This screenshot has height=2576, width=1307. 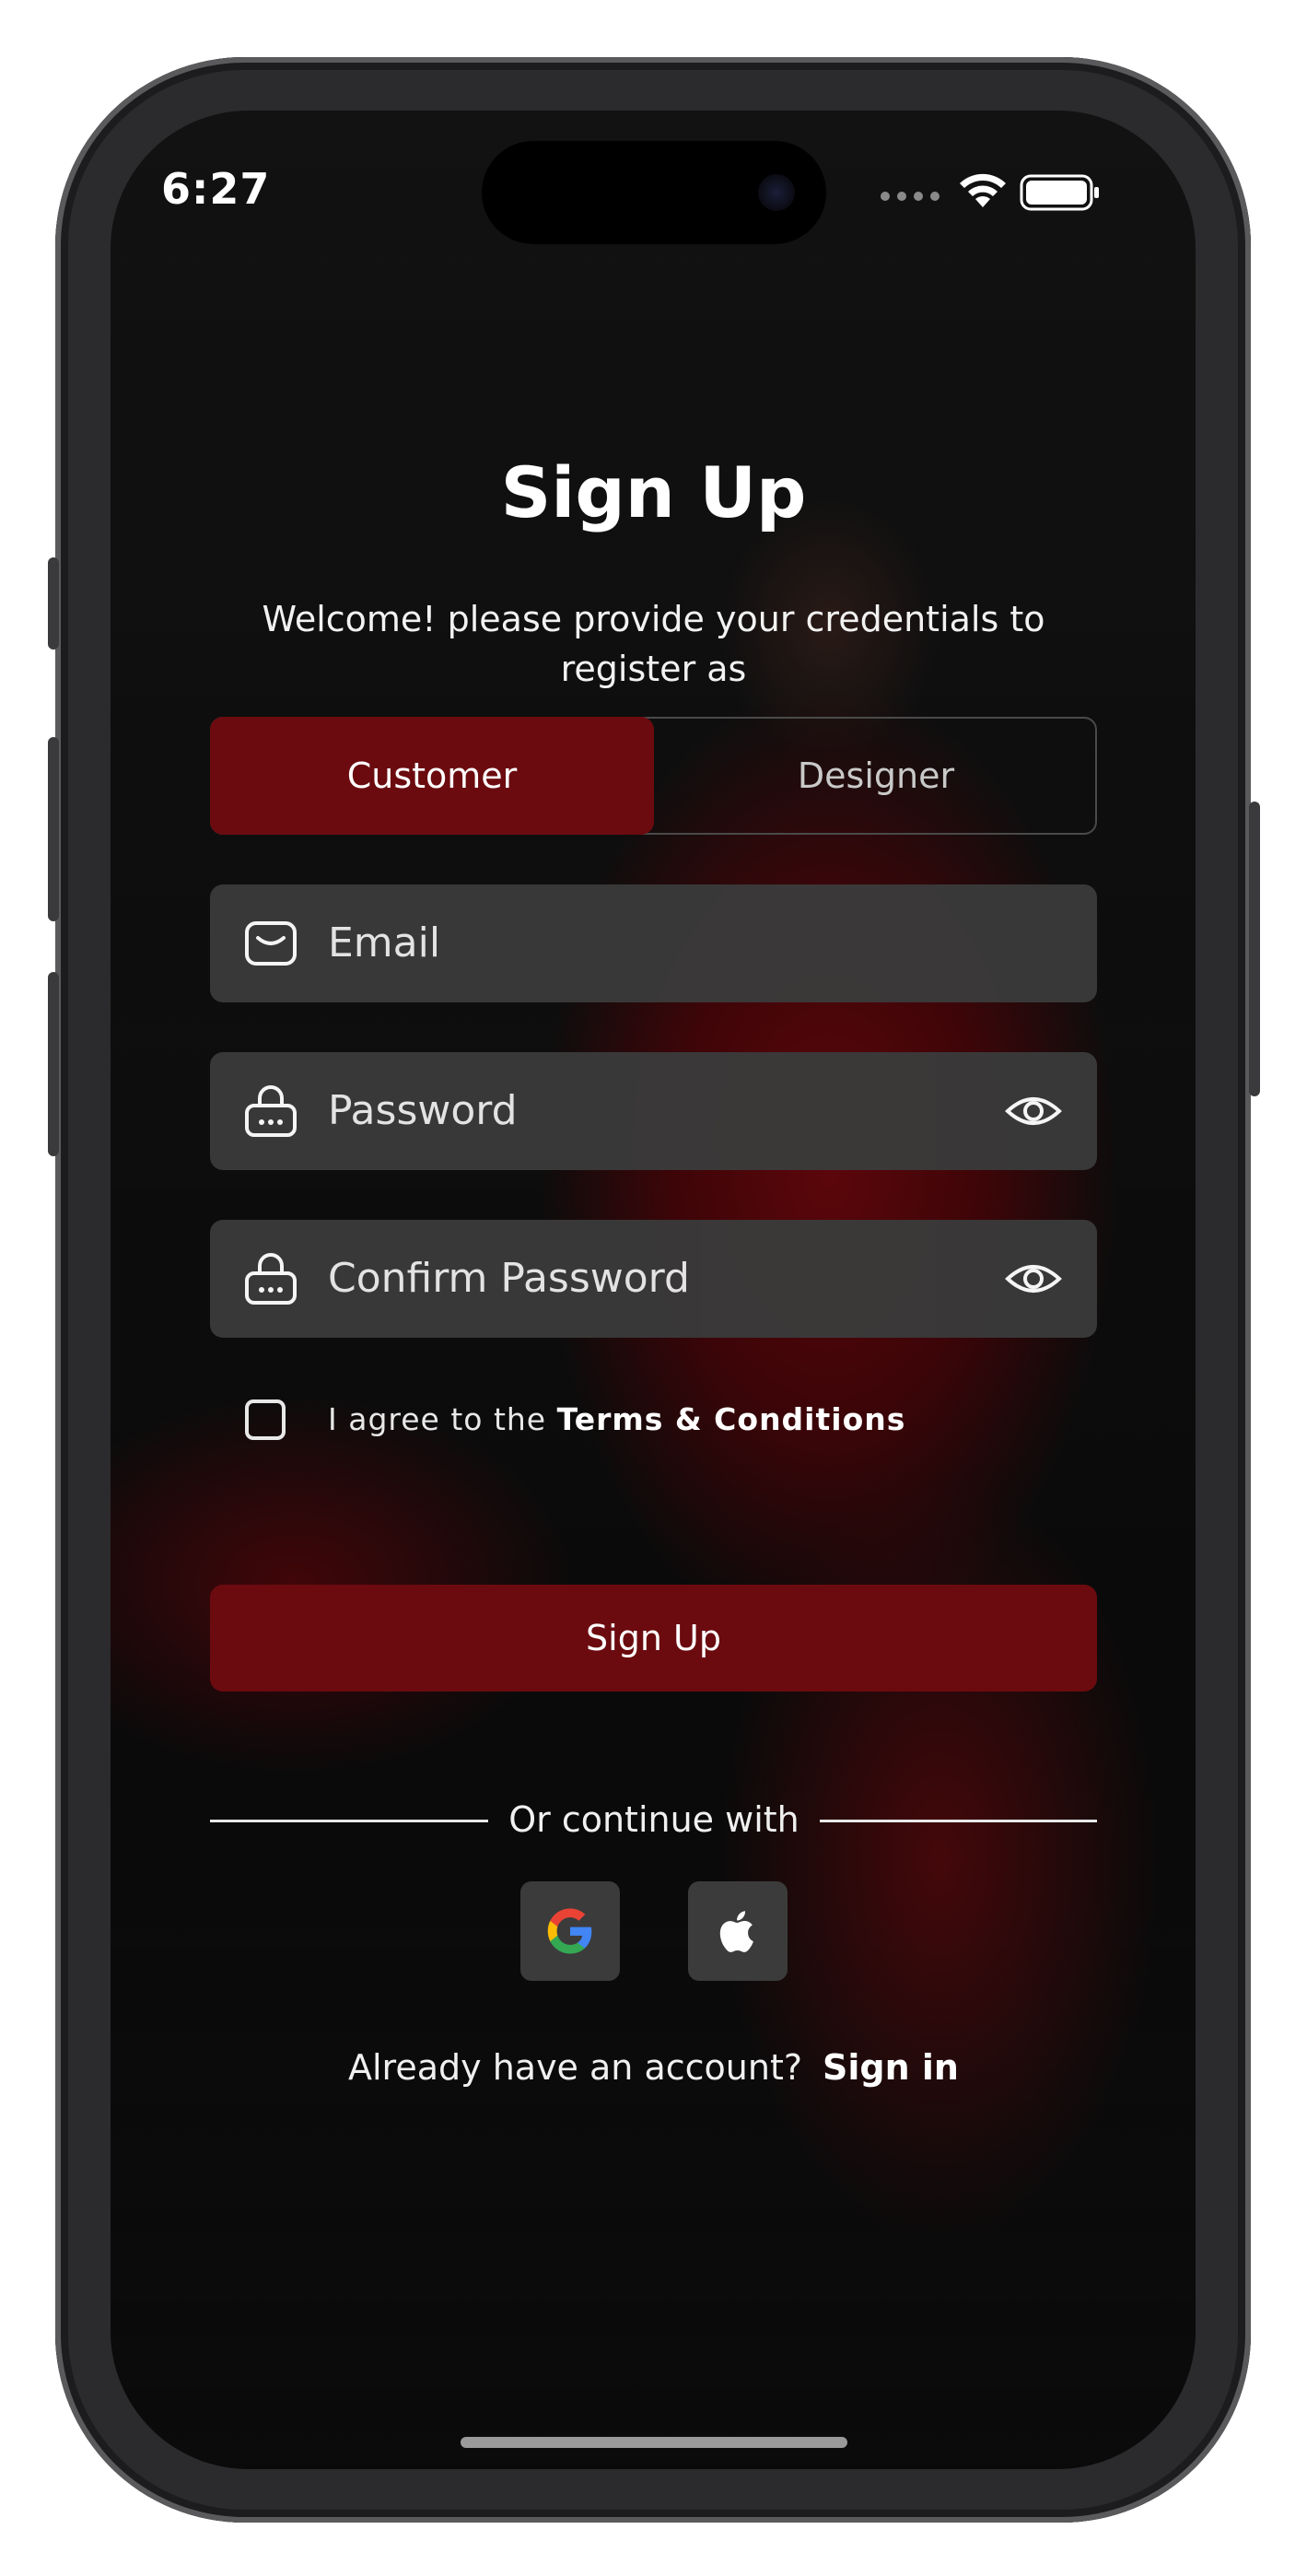 I want to click on confirm-password-placeholder: Confirm Password, so click(x=509, y=1278).